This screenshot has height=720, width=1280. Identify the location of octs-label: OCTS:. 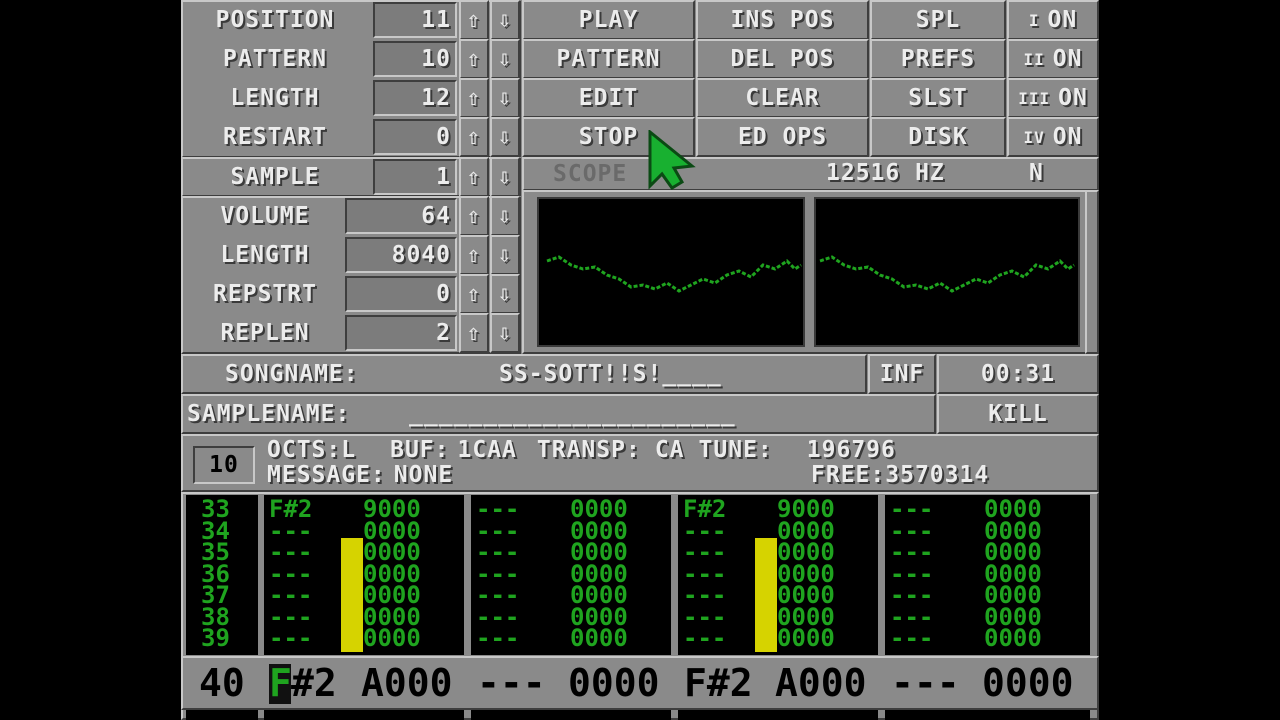
(304, 450).